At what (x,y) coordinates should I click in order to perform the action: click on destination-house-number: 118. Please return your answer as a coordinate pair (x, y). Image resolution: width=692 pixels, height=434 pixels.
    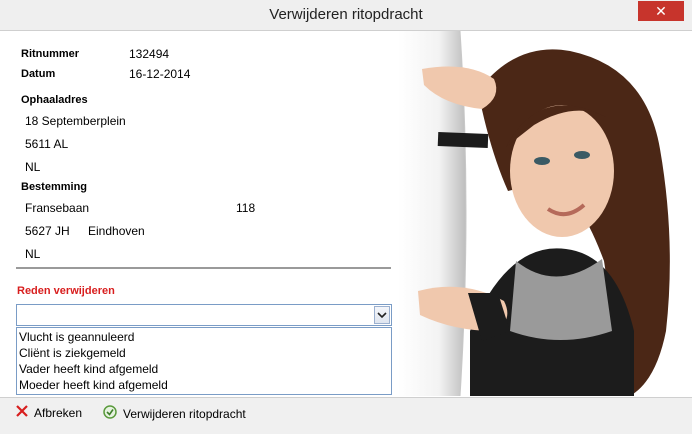
    Looking at the image, I should click on (246, 208).